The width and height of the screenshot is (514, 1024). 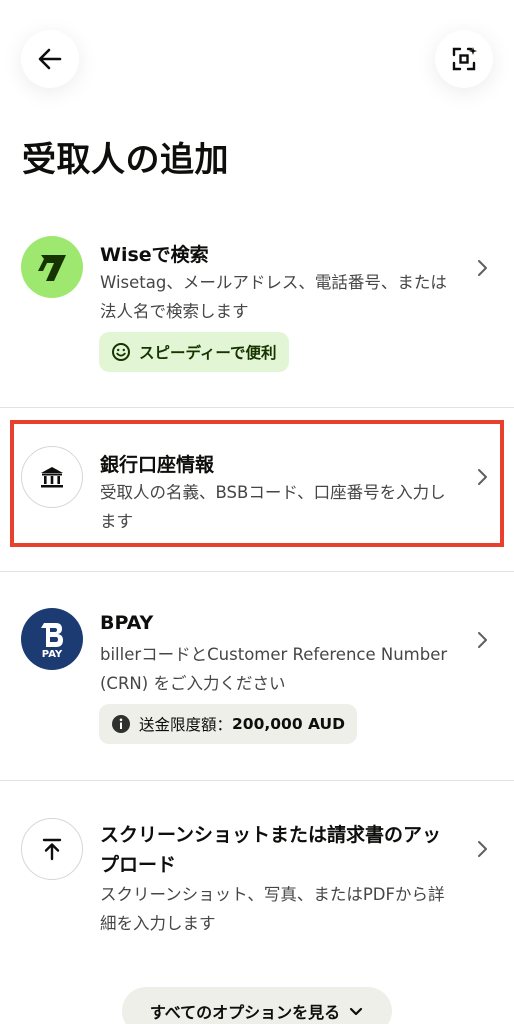 I want to click on limit-badge: 送金限度額： 200,000 AUD, so click(x=228, y=724).